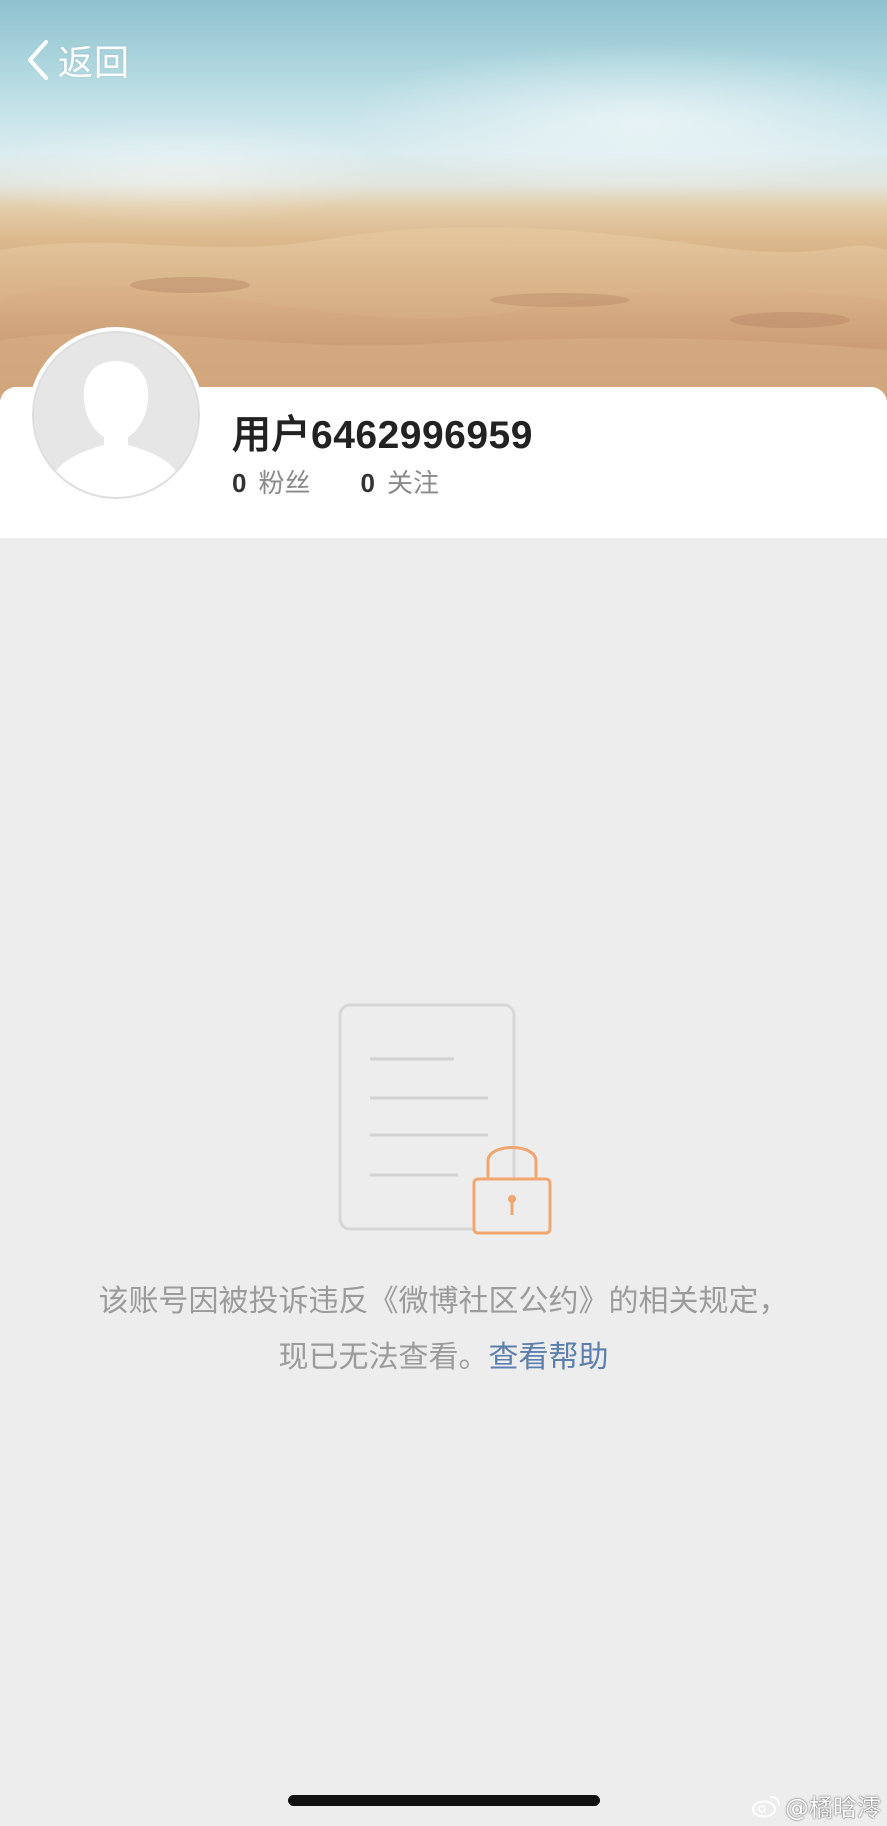 This screenshot has width=887, height=1826. I want to click on followers-stat: 0 粉丝, so click(271, 481).